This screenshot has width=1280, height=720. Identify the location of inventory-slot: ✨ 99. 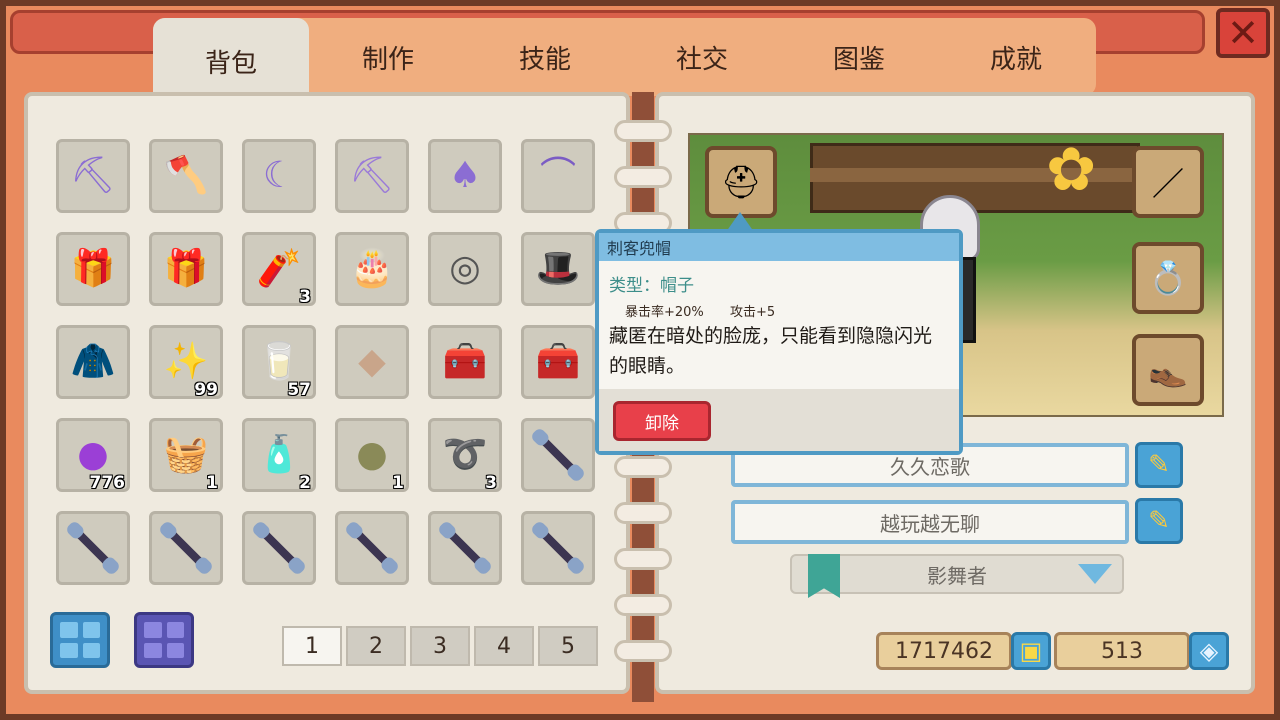
(186, 362).